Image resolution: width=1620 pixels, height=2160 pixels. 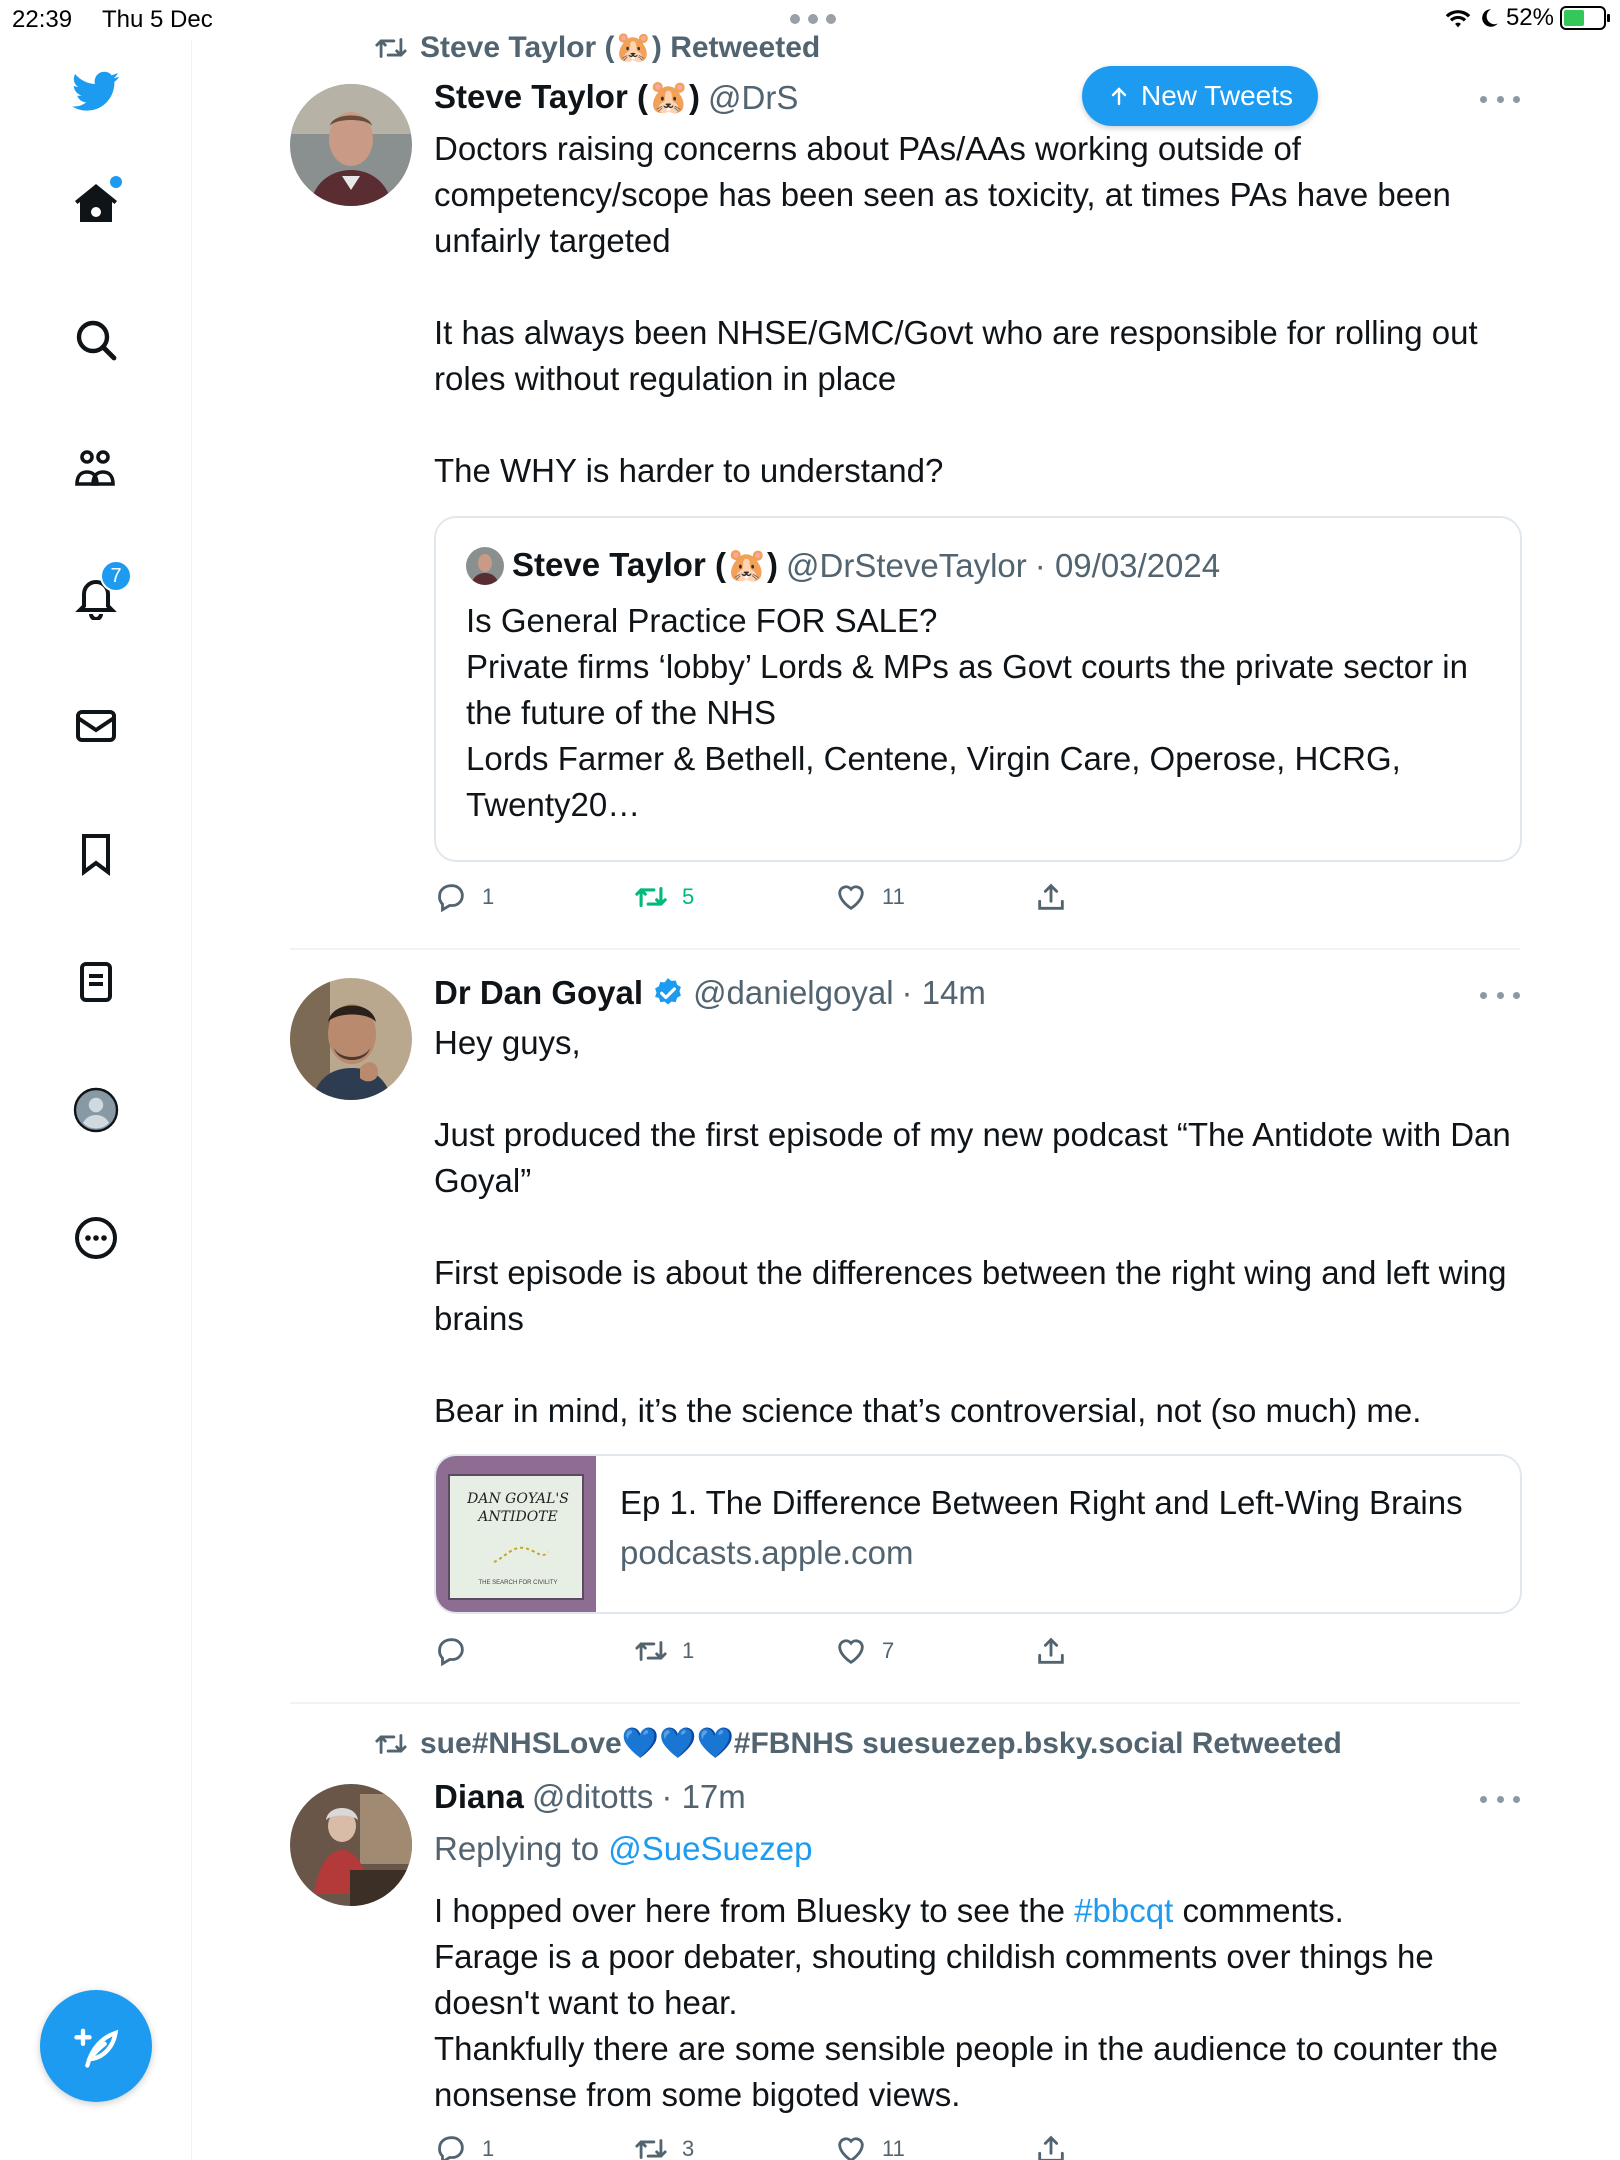 What do you see at coordinates (702, 620) in the screenshot?
I see `quoted-paragraph: Is General Practice FOR SALE?` at bounding box center [702, 620].